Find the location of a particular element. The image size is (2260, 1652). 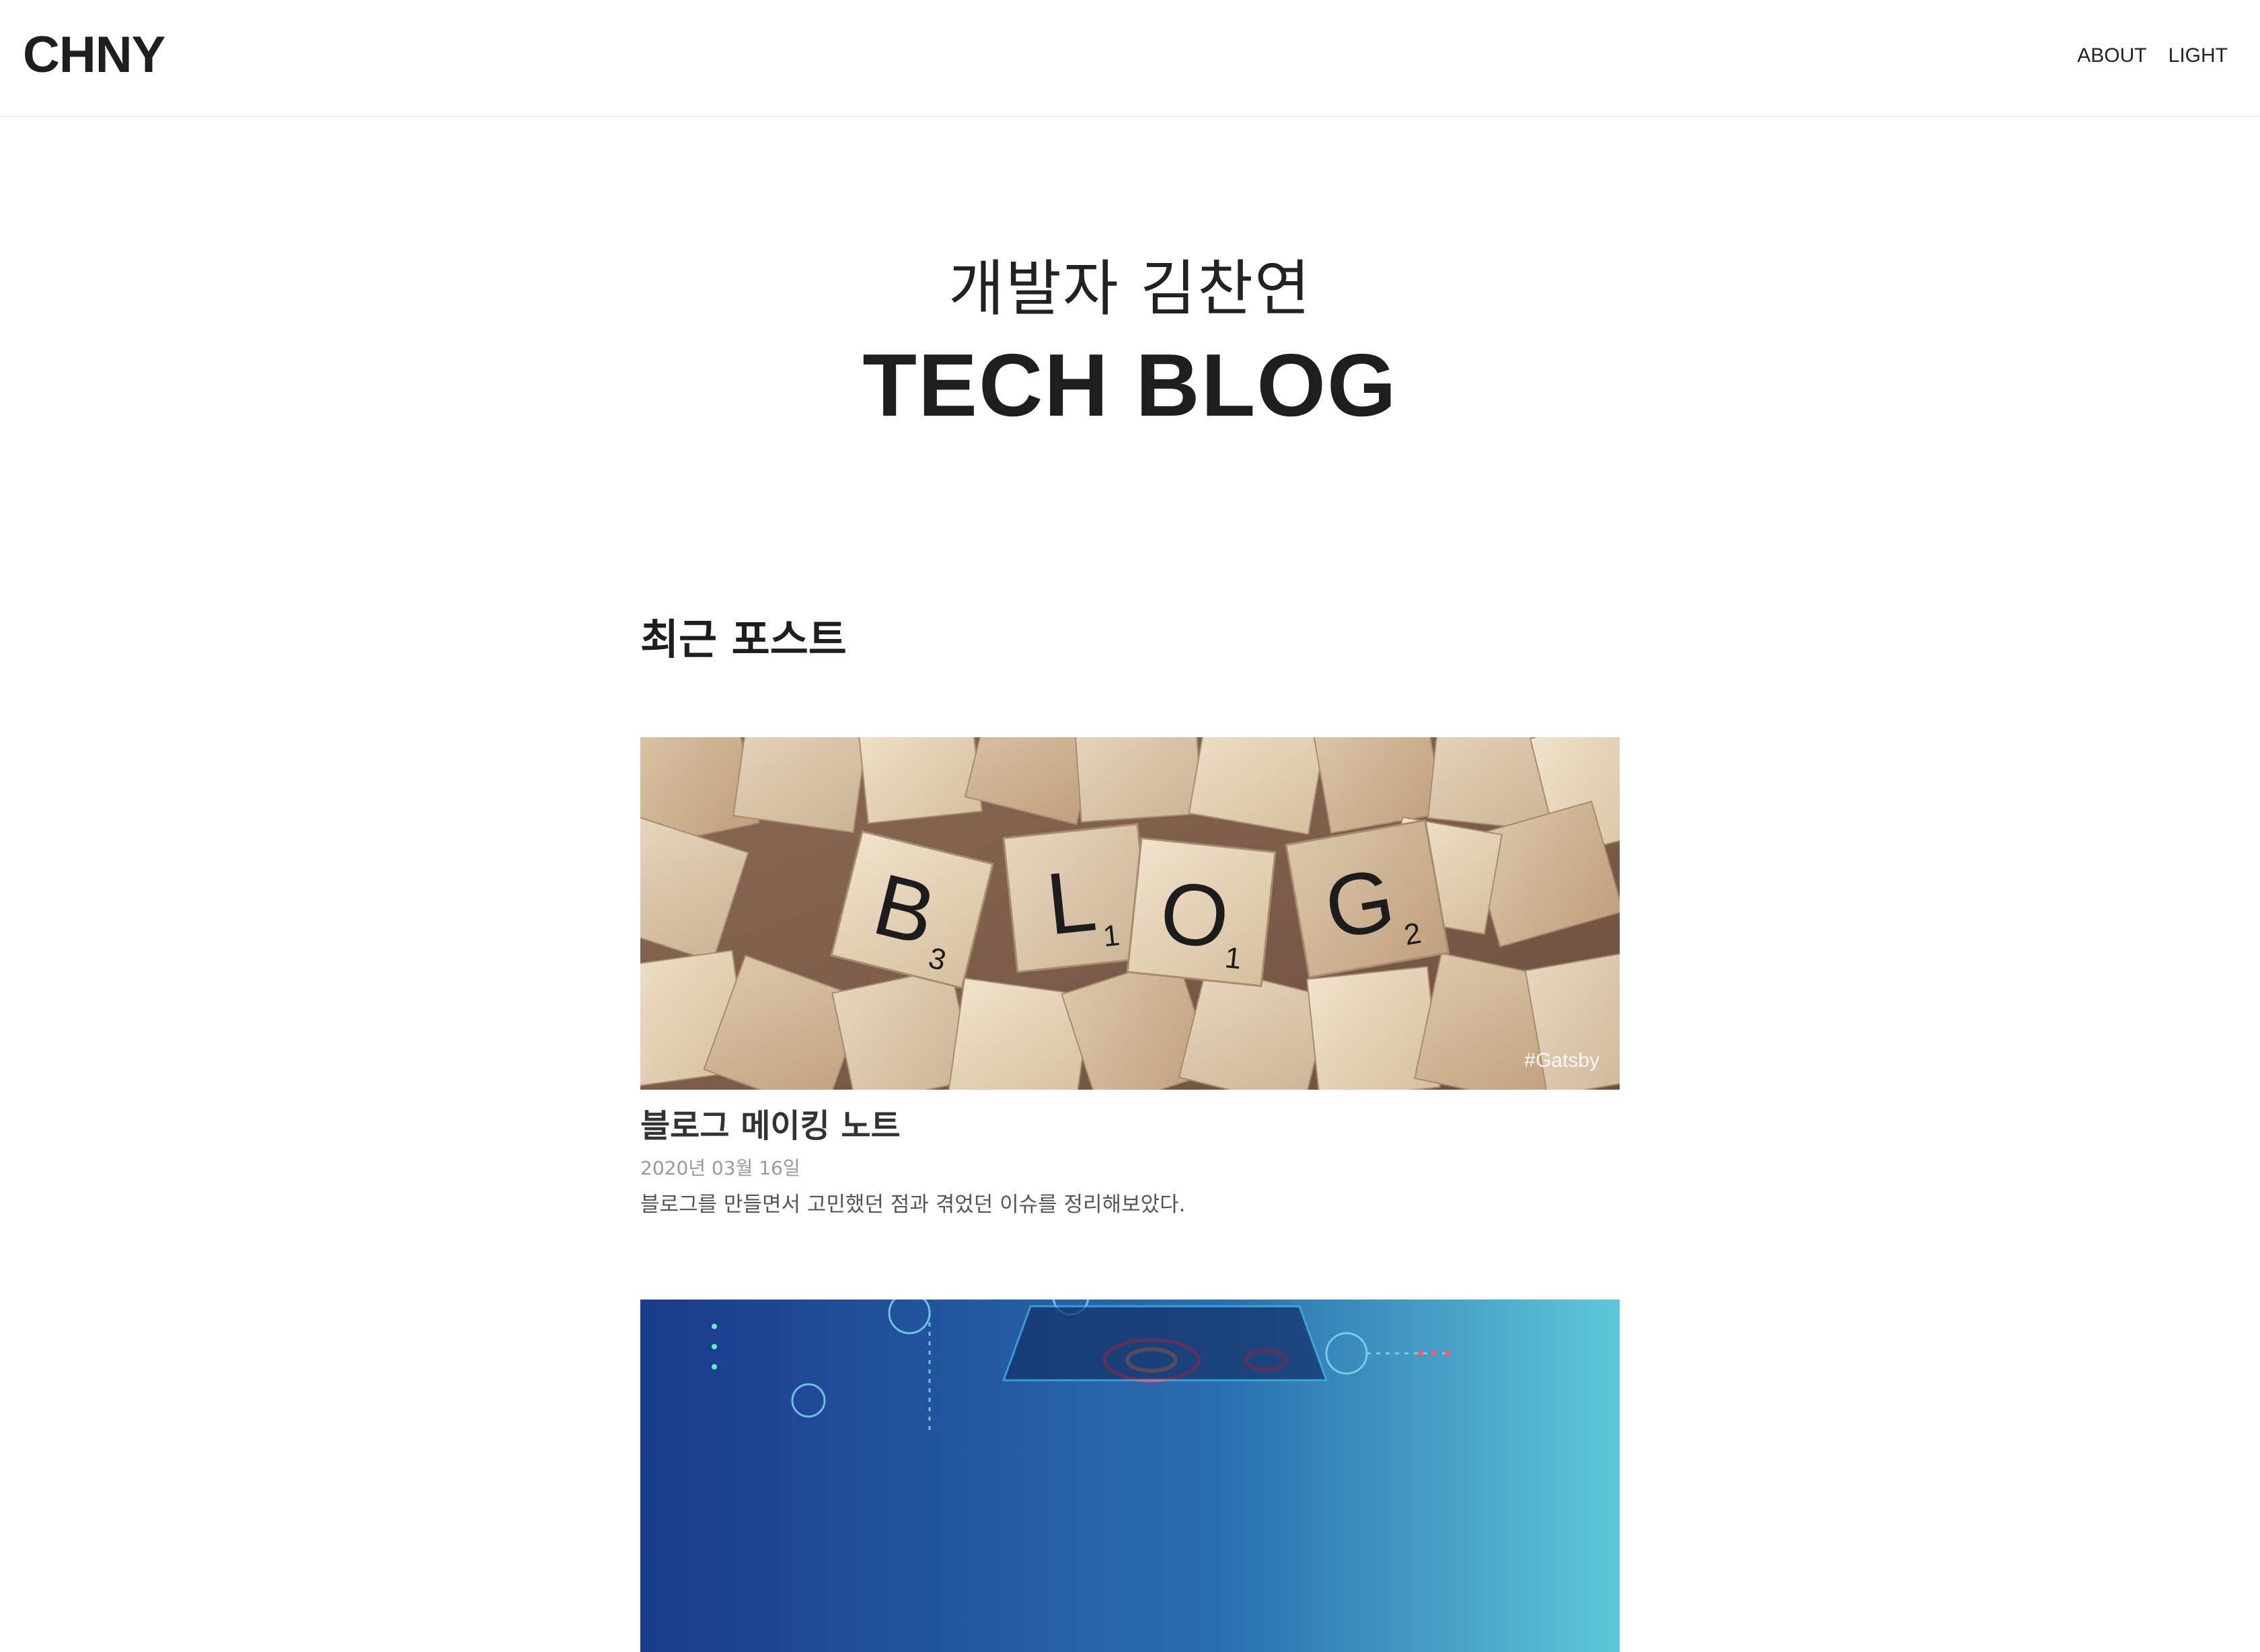

post-tag: #Gatsby is located at coordinates (1562, 1060).